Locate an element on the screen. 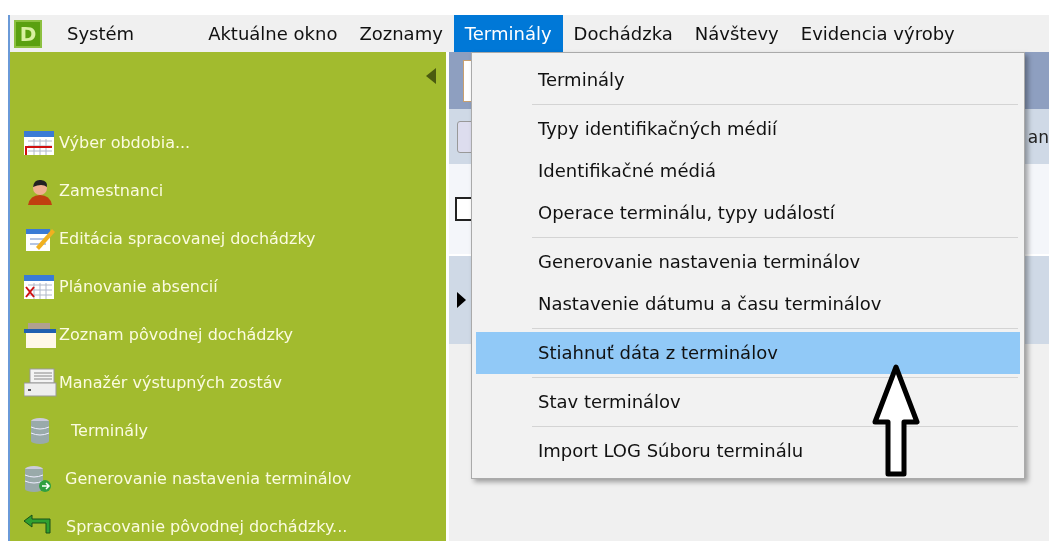  menu-item: Systém is located at coordinates (101, 33).